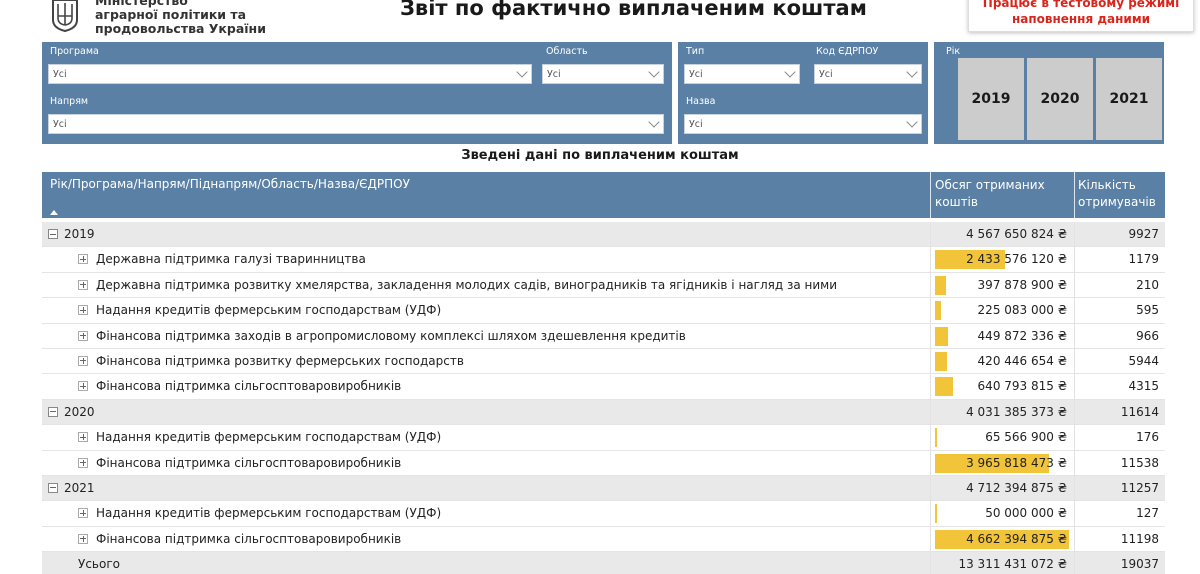  What do you see at coordinates (60, 124) in the screenshot?
I see `direction-filter-value: Усі` at bounding box center [60, 124].